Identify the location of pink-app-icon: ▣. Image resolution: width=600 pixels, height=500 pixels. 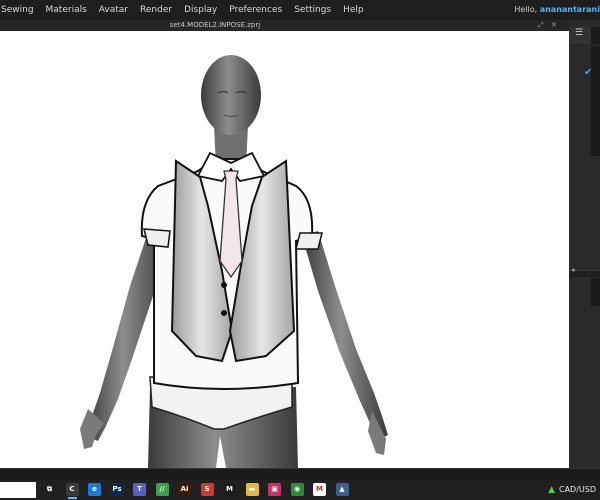
(274, 489).